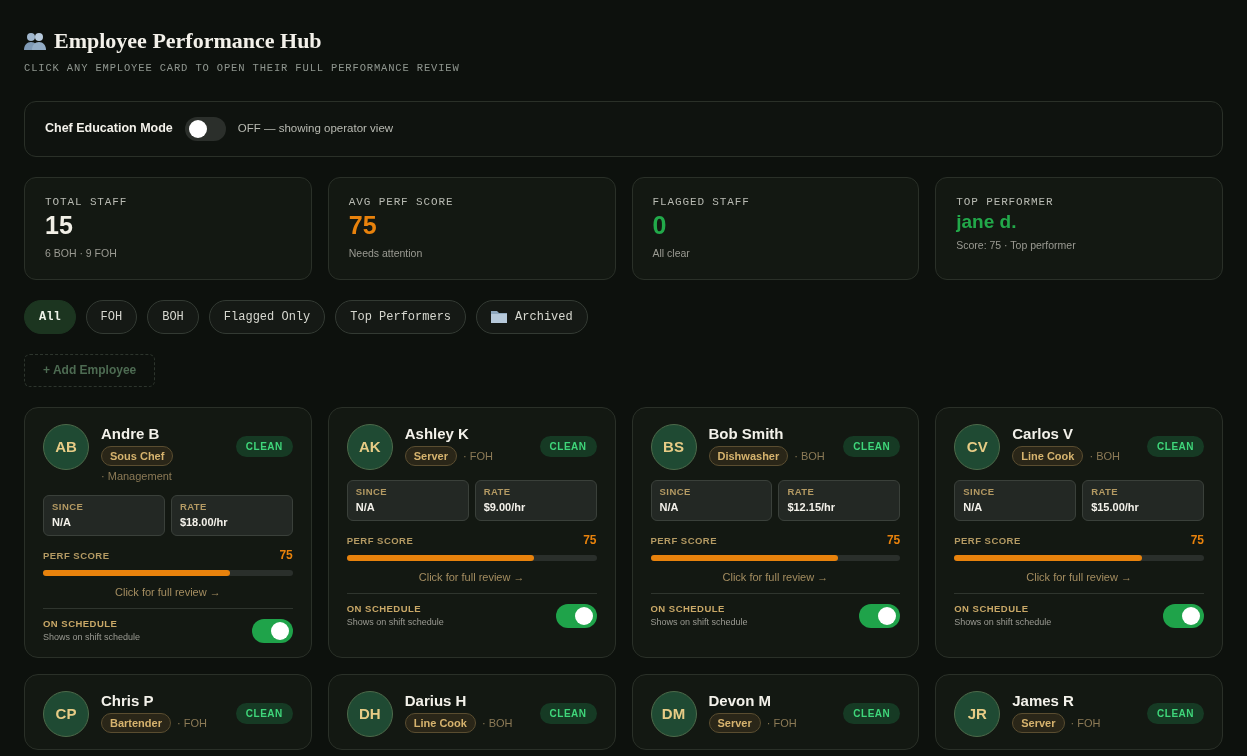 The width and height of the screenshot is (1247, 756). Describe the element at coordinates (532, 316) in the screenshot. I see `filter-chip: Archived` at that location.